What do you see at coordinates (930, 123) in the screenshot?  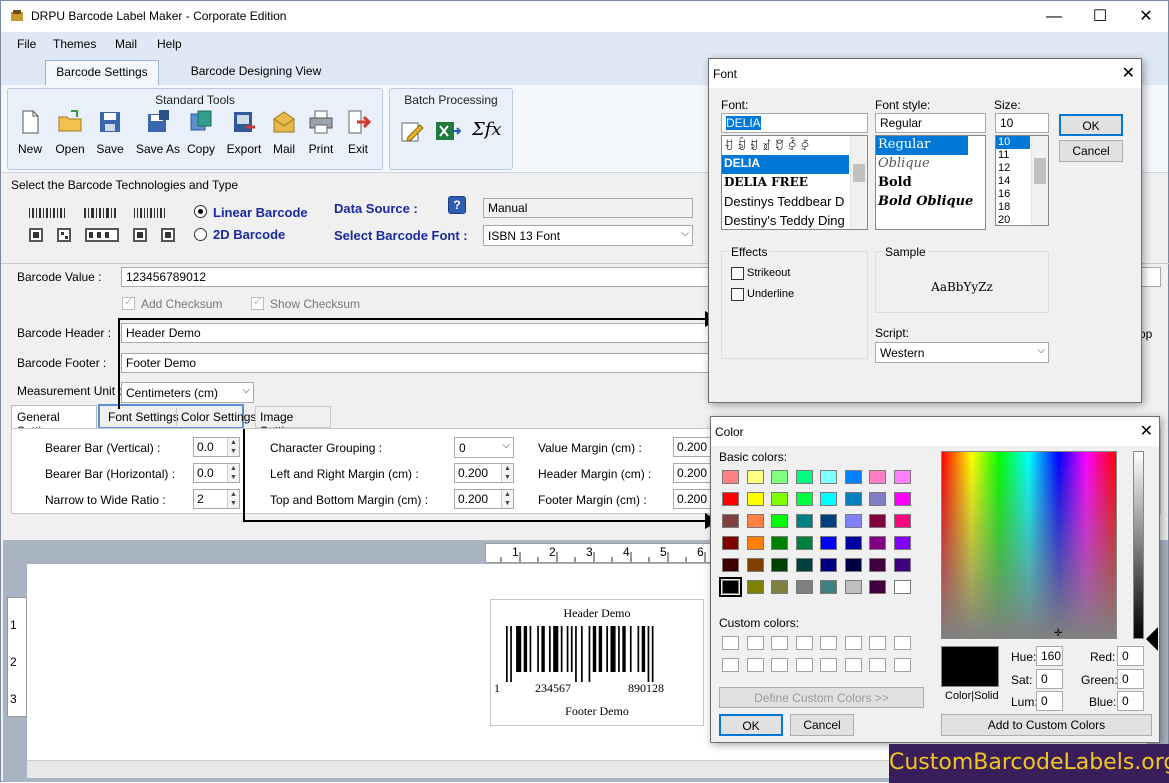 I see `font-style-input: Regular` at bounding box center [930, 123].